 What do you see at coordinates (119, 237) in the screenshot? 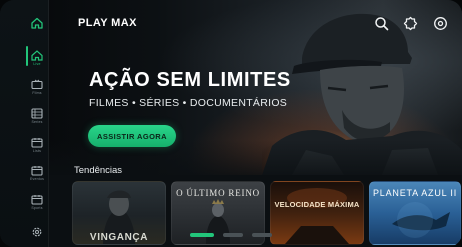
I see `card-title: VINGANÇA` at bounding box center [119, 237].